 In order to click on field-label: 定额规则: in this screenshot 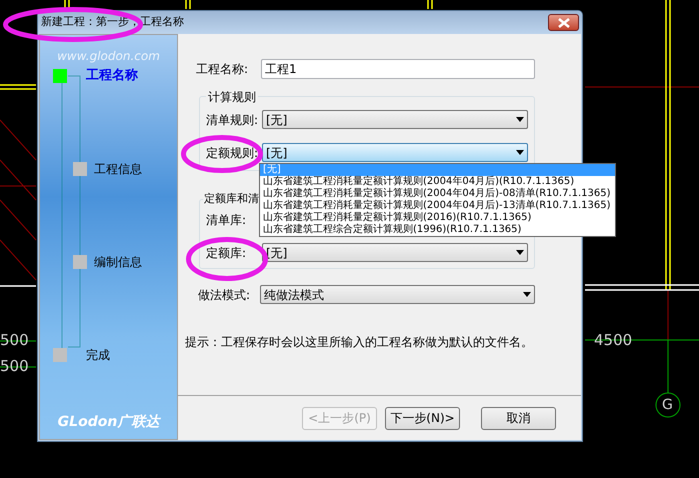, I will do `click(233, 153)`.